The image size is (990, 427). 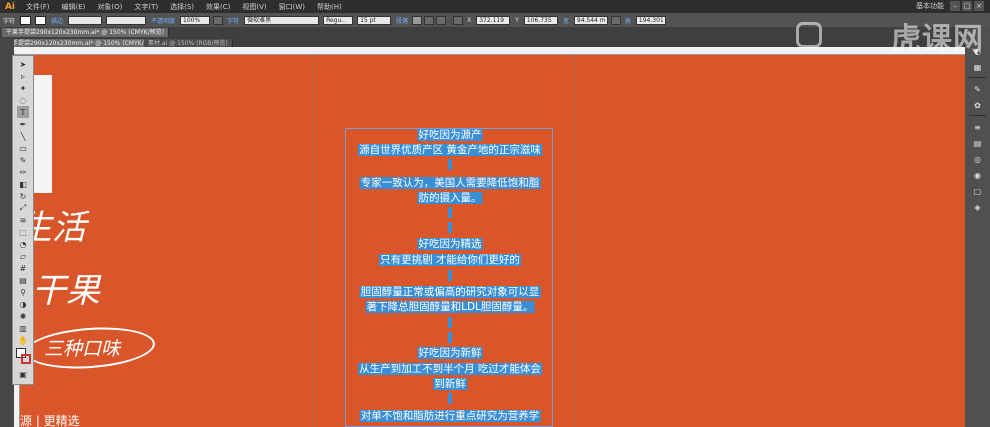 I want to click on eyedropper-tool-icon: ⚲, so click(x=23, y=292).